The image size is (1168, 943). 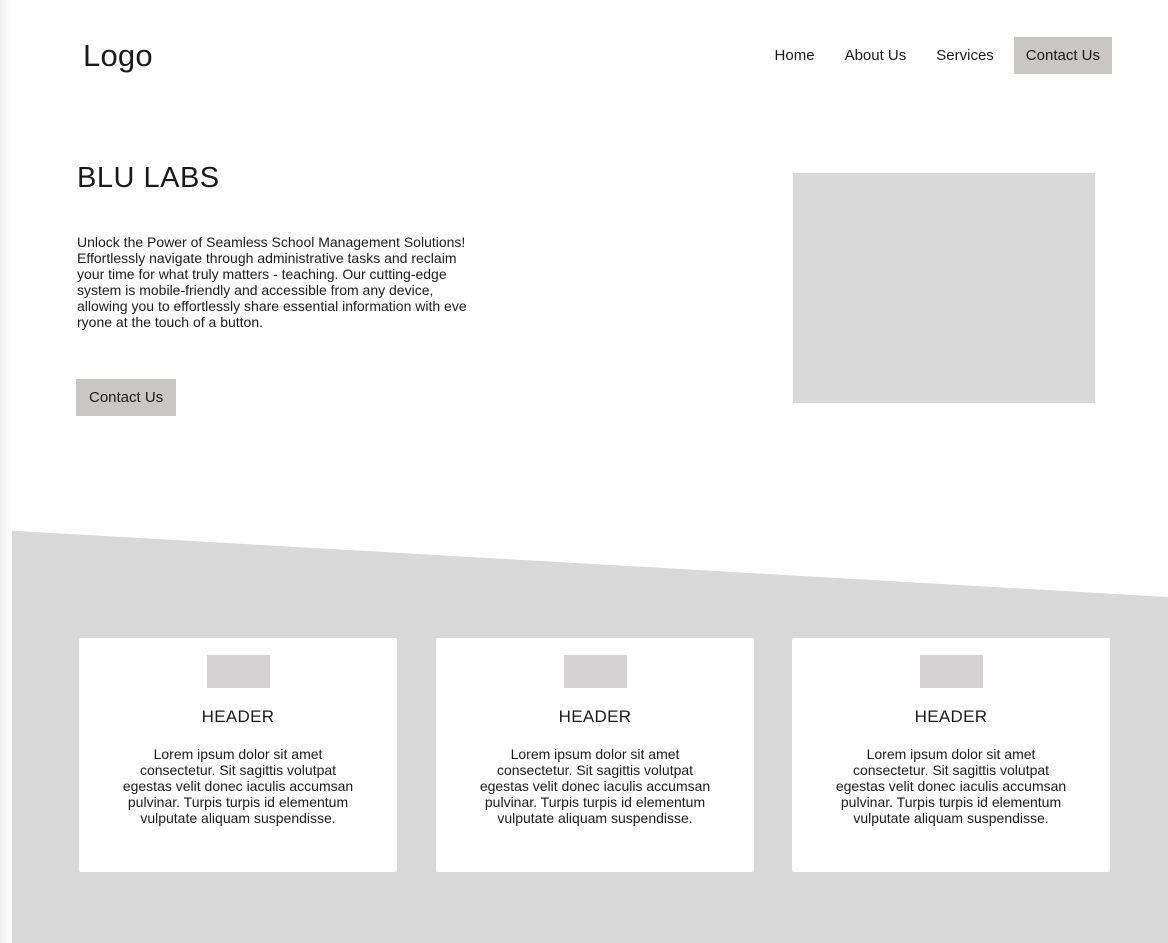 What do you see at coordinates (944, 288) in the screenshot?
I see `hero-image-placeholder` at bounding box center [944, 288].